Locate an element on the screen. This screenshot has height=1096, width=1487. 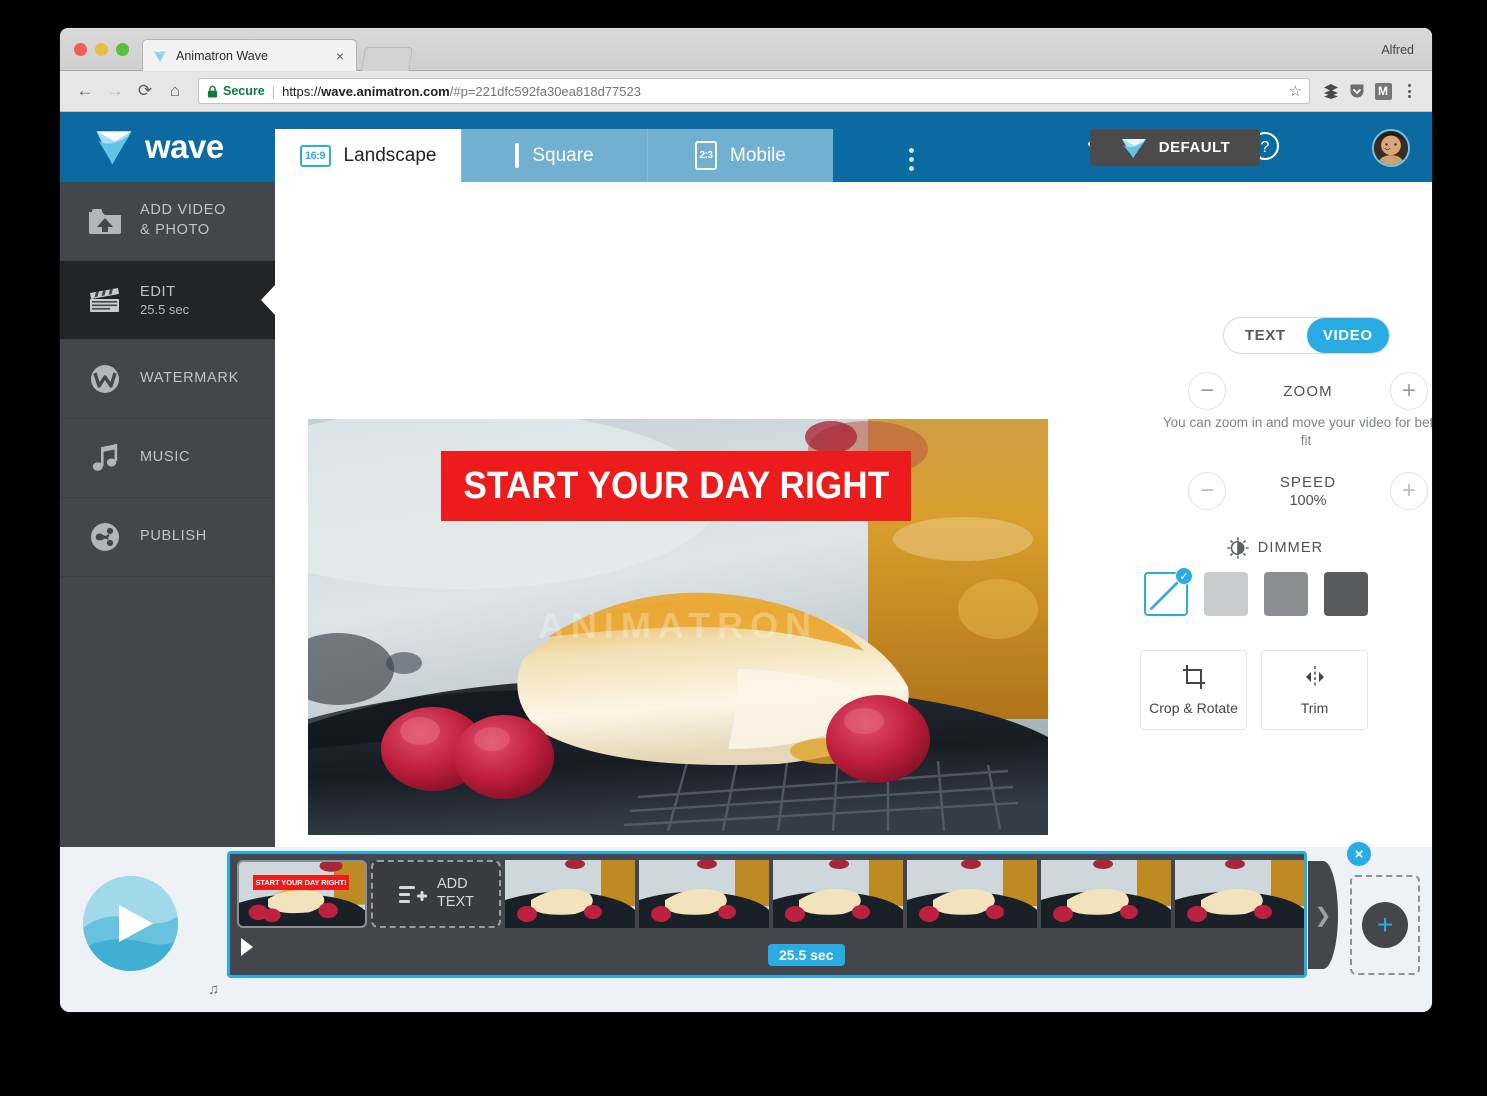
app-brand: wave is located at coordinates (167, 147).